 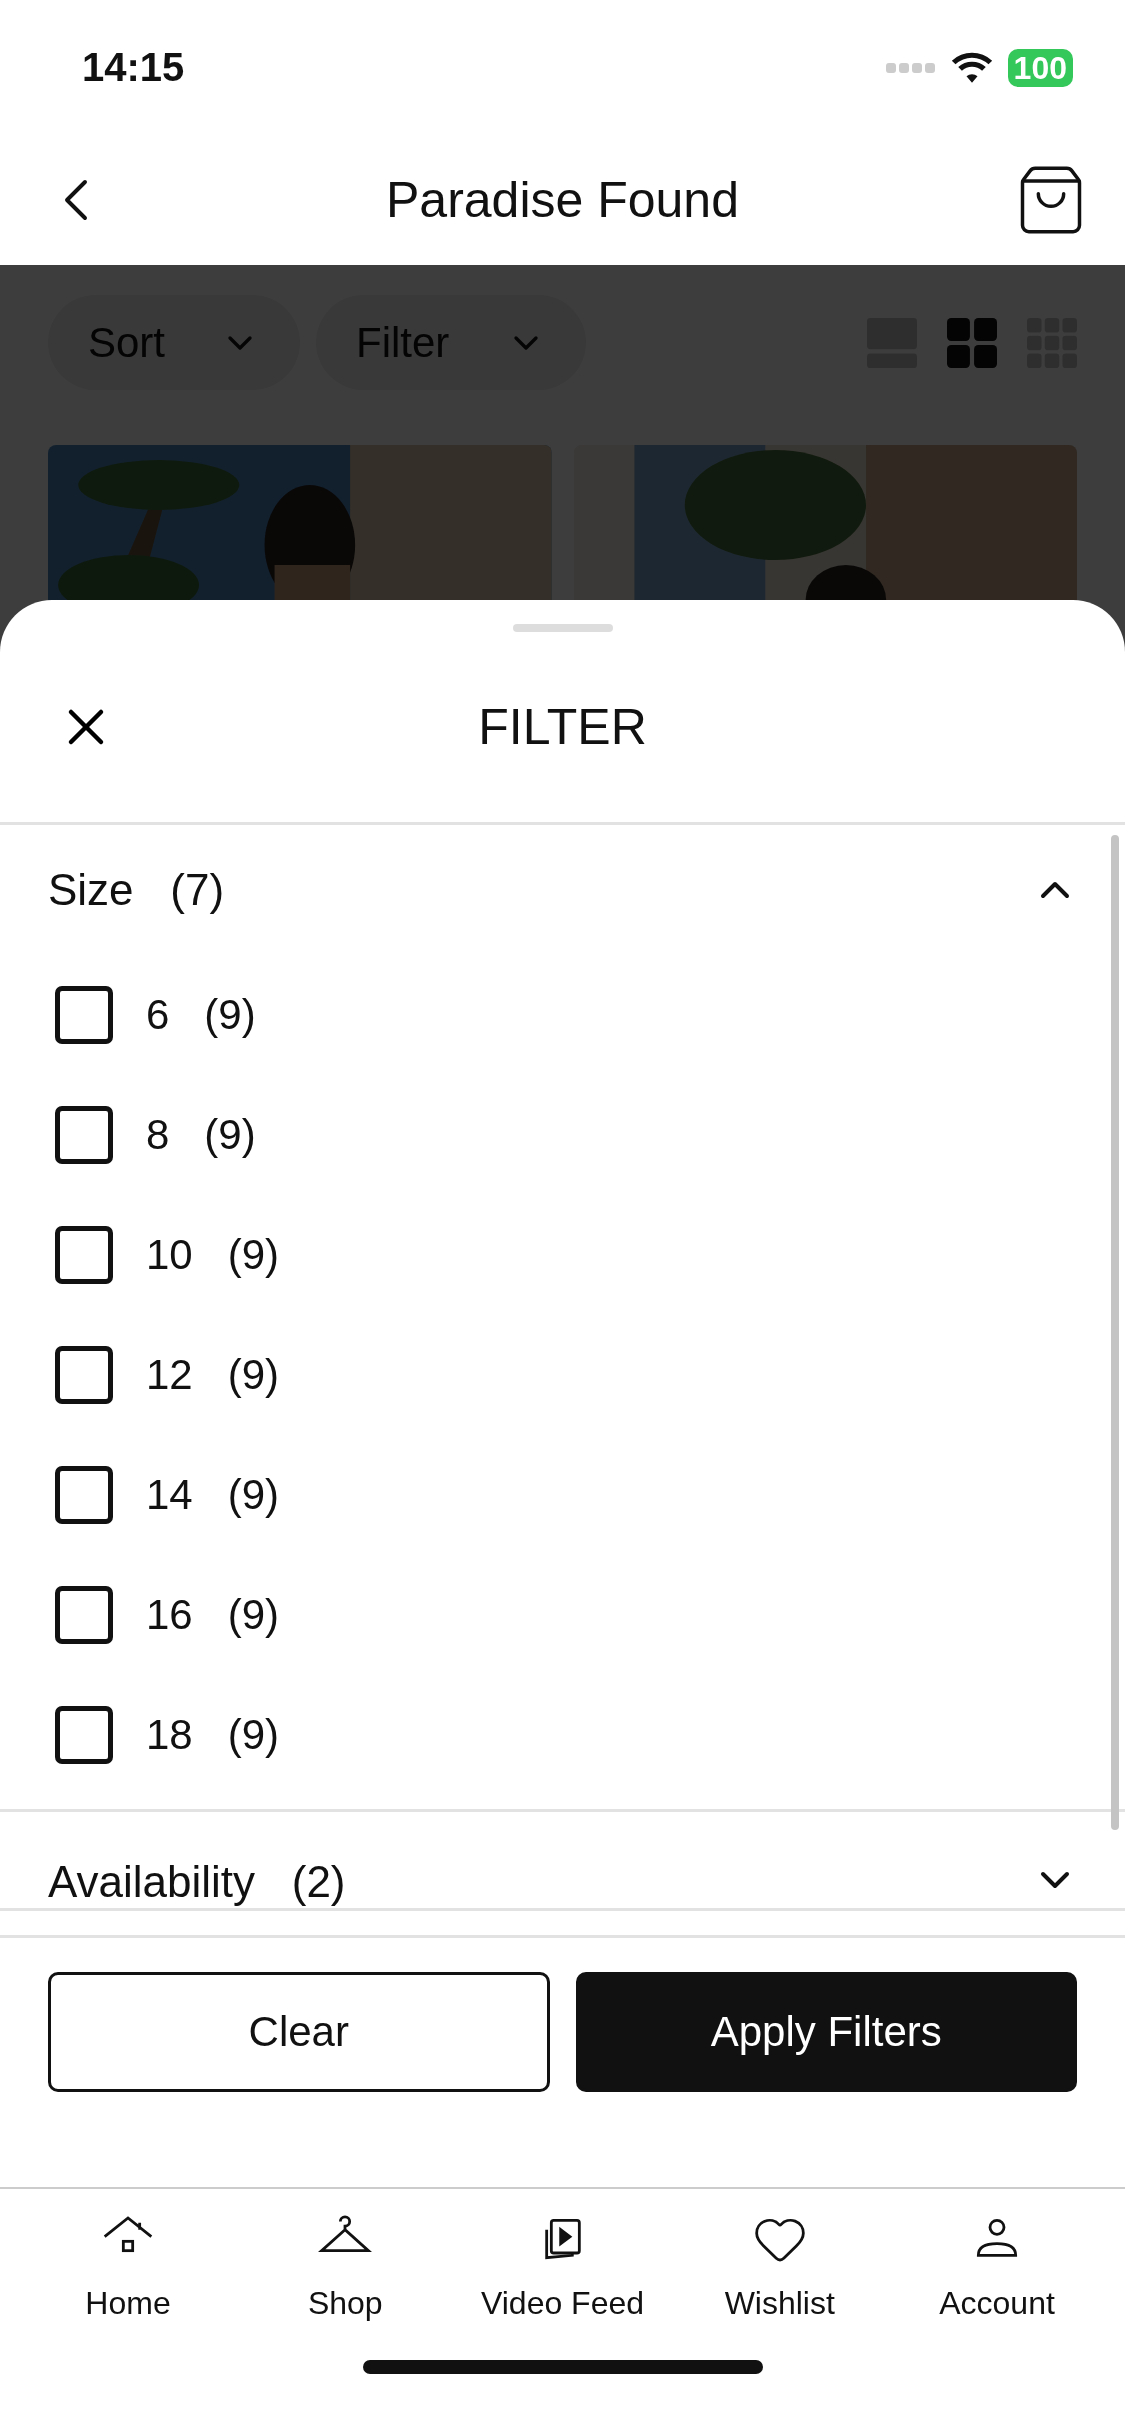 I want to click on sheet-title: FILTER, so click(x=562, y=727).